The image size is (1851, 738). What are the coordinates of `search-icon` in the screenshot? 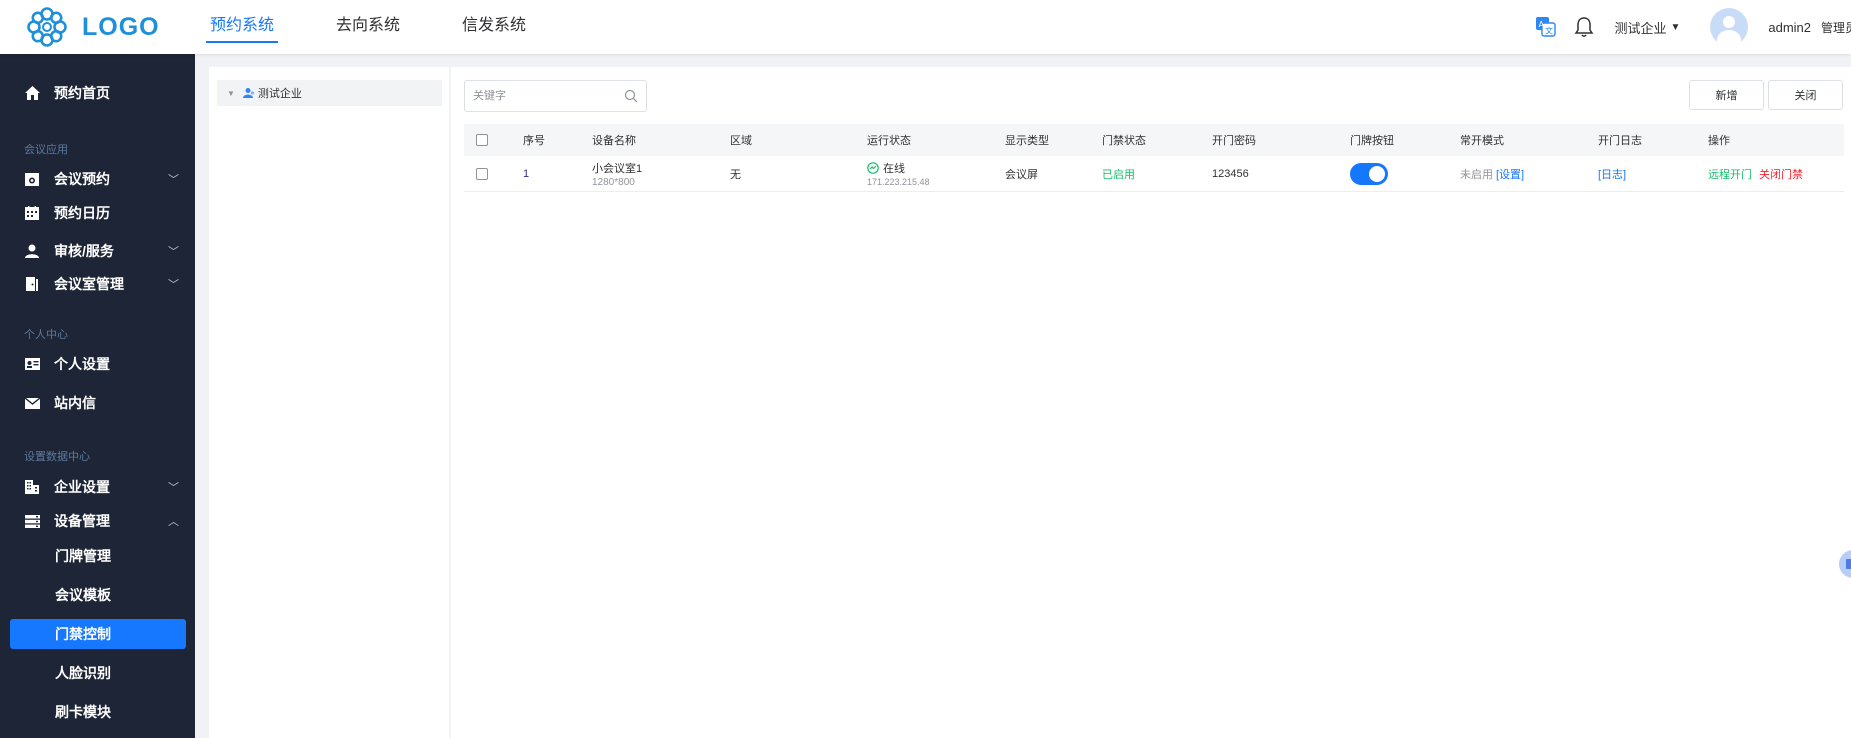 It's located at (631, 96).